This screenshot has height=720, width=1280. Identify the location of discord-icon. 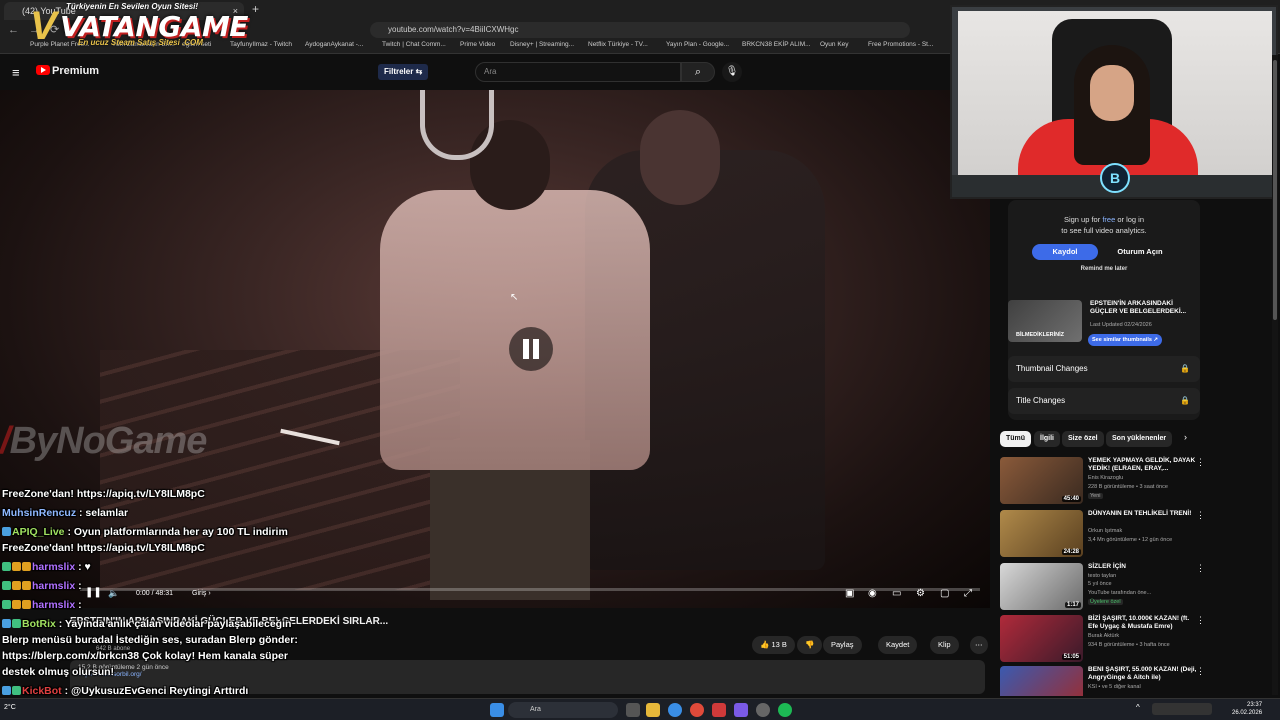
(741, 710).